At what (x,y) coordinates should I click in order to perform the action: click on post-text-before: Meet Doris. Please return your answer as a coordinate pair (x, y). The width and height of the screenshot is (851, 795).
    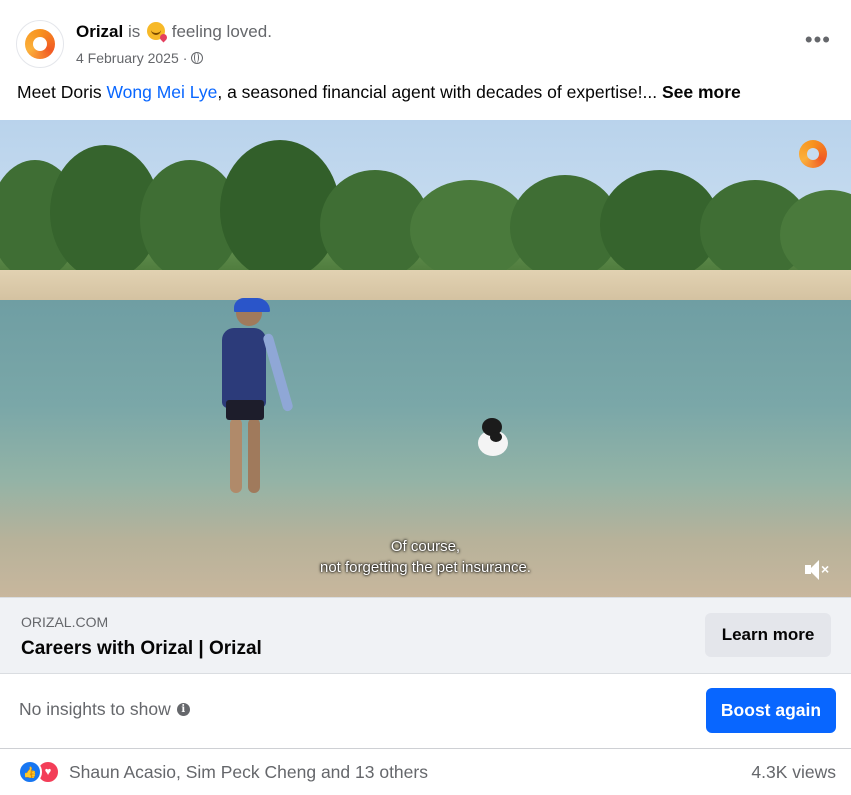
    Looking at the image, I should click on (62, 92).